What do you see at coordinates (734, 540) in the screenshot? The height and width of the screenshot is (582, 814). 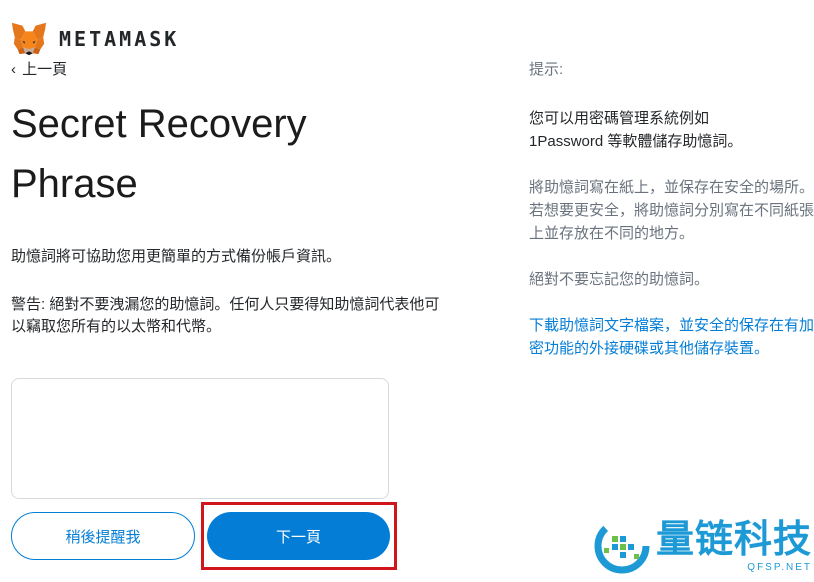 I see `watermark-name: 量链科技` at bounding box center [734, 540].